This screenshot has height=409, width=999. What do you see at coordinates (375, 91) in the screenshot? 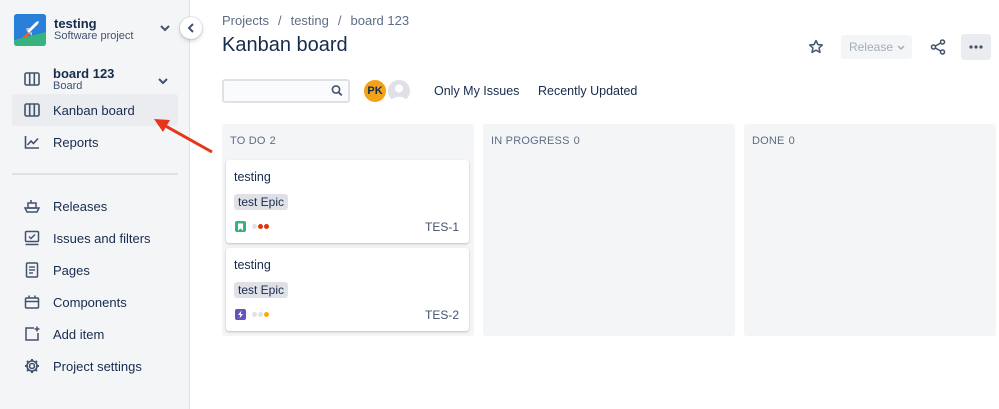
I see `avatar-pk: PK` at bounding box center [375, 91].